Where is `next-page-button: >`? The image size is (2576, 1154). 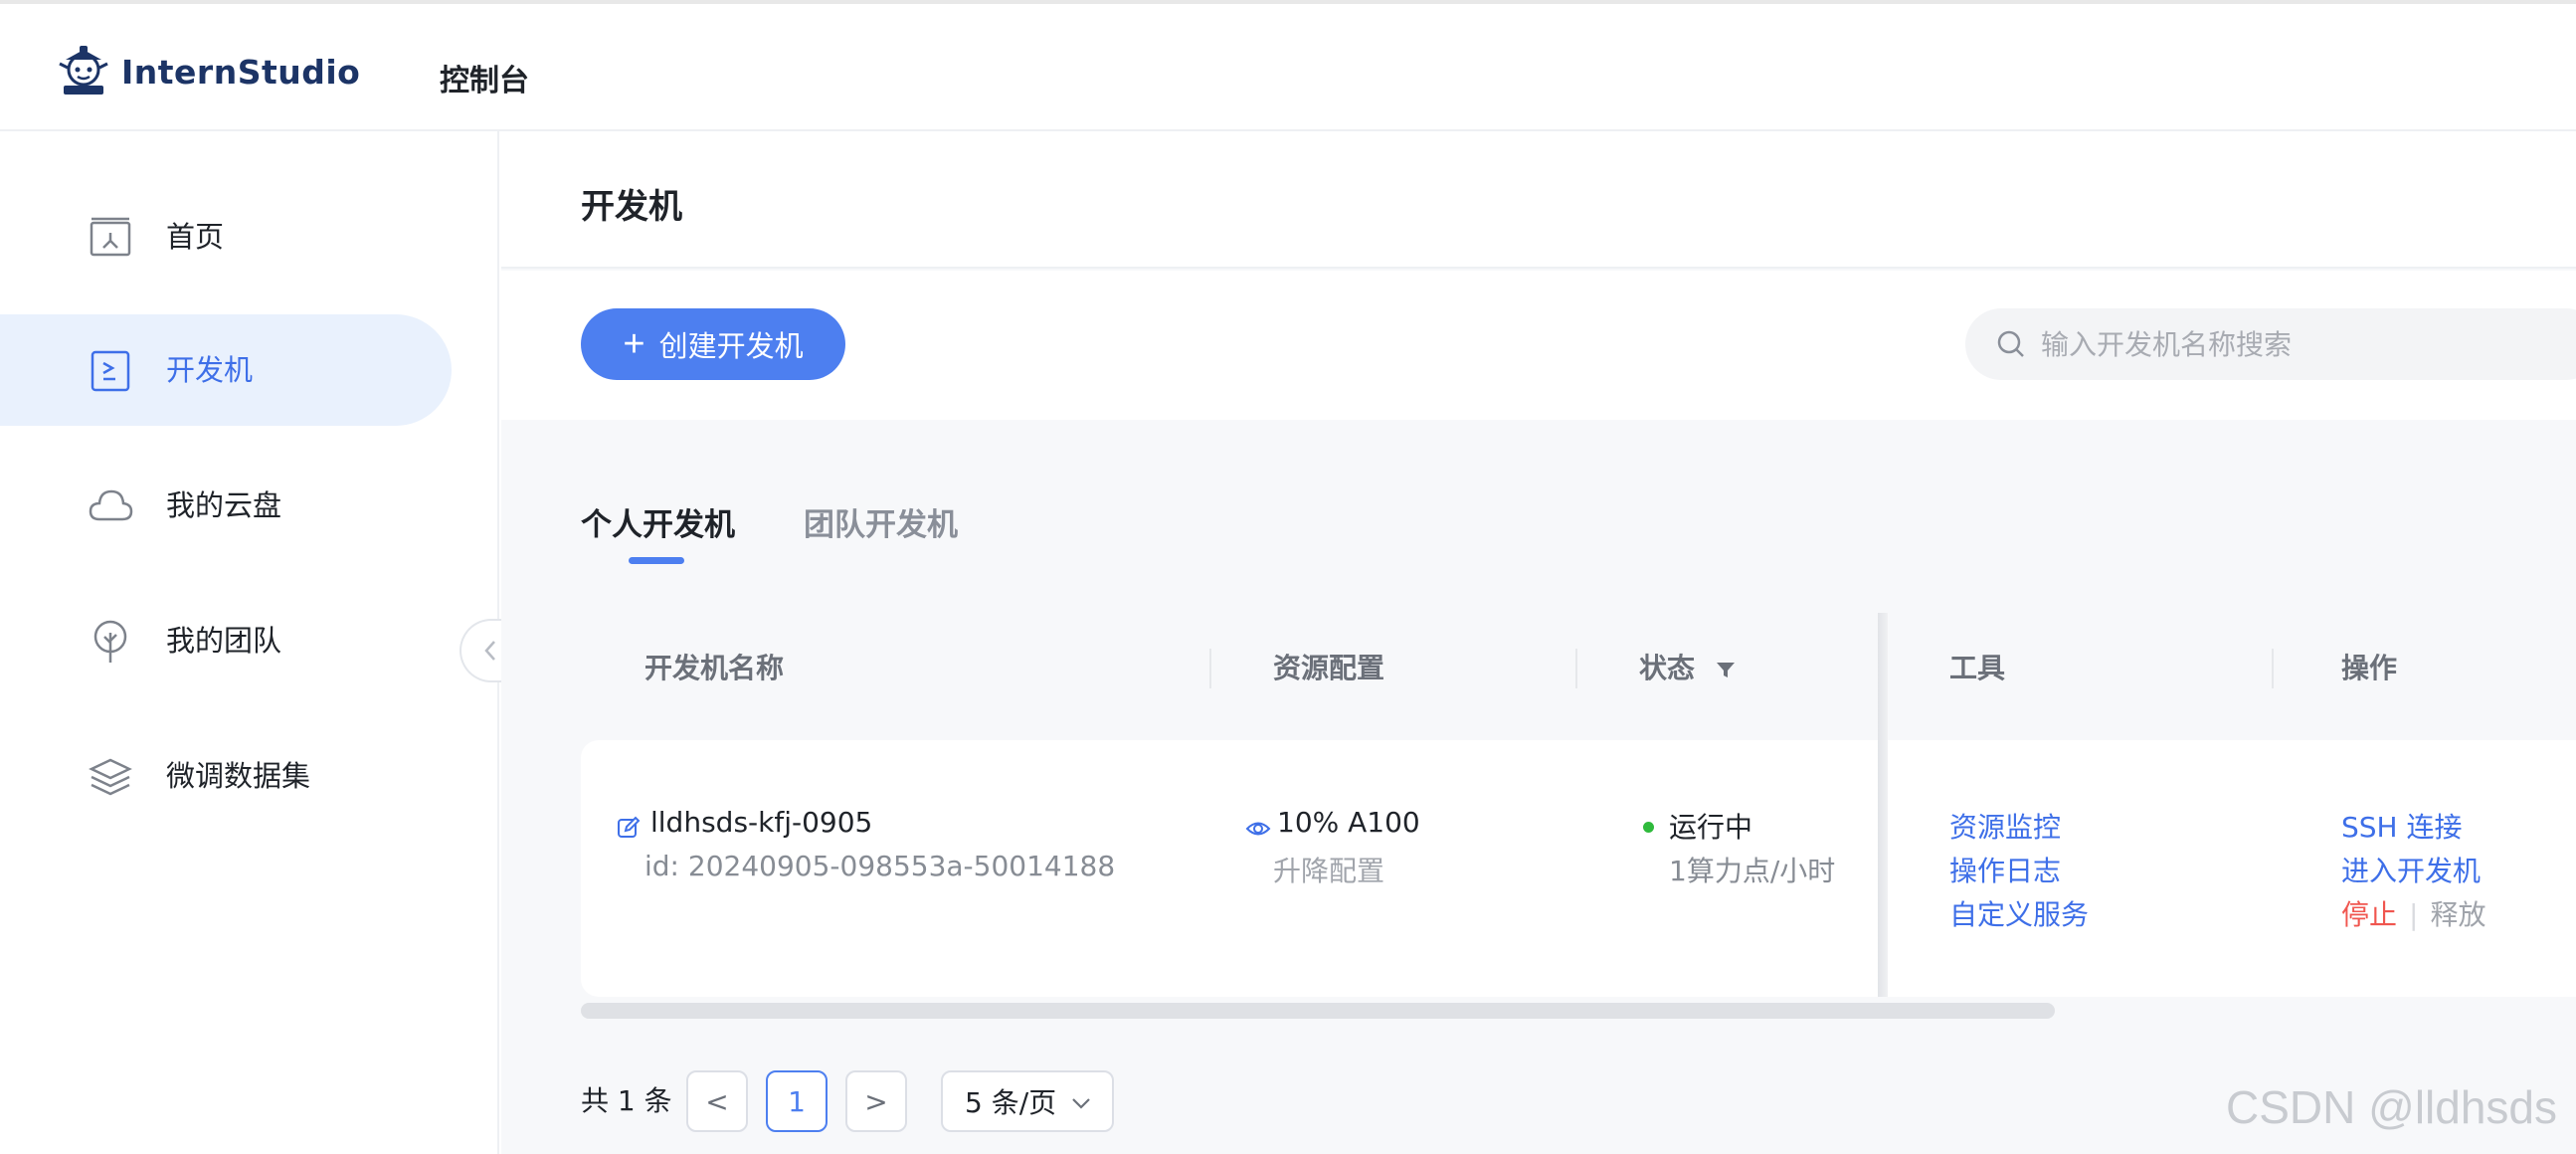
next-page-button: > is located at coordinates (876, 1101).